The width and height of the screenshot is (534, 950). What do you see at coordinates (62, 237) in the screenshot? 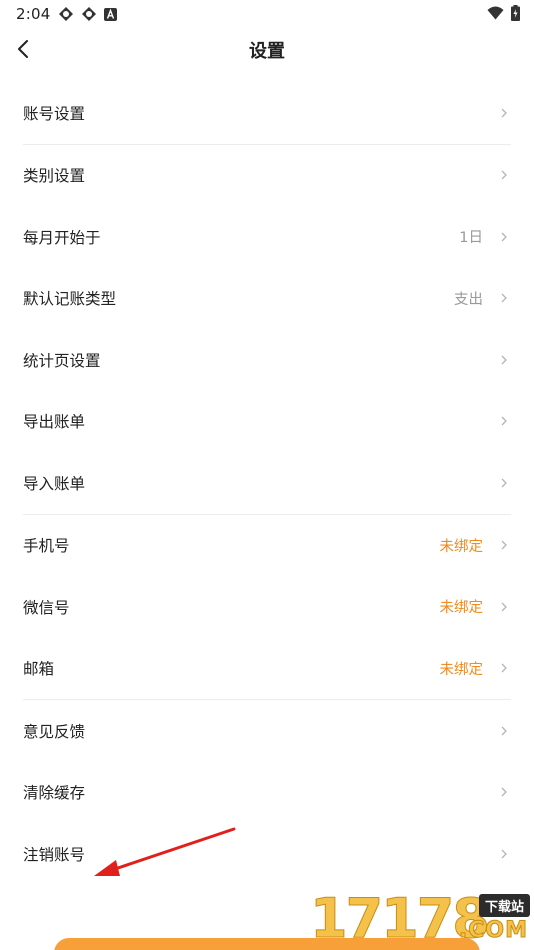
I see `row-label: 每月开始于` at bounding box center [62, 237].